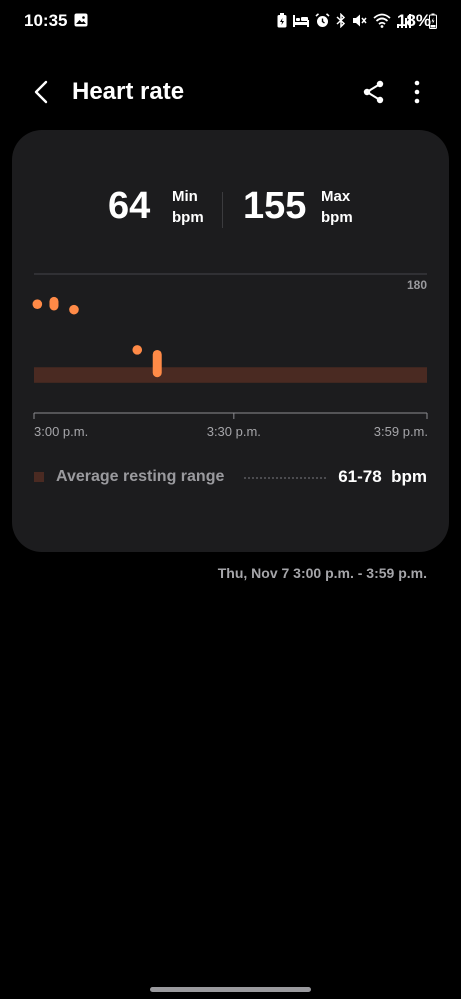 The image size is (461, 999). I want to click on chevron-left-icon, so click(41, 92).